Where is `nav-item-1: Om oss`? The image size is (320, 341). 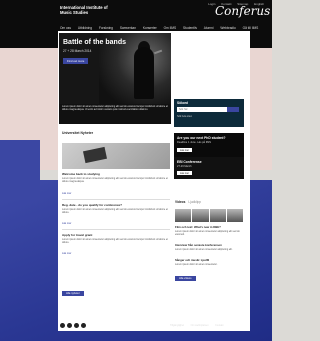 nav-item-1: Om oss is located at coordinates (65, 28).